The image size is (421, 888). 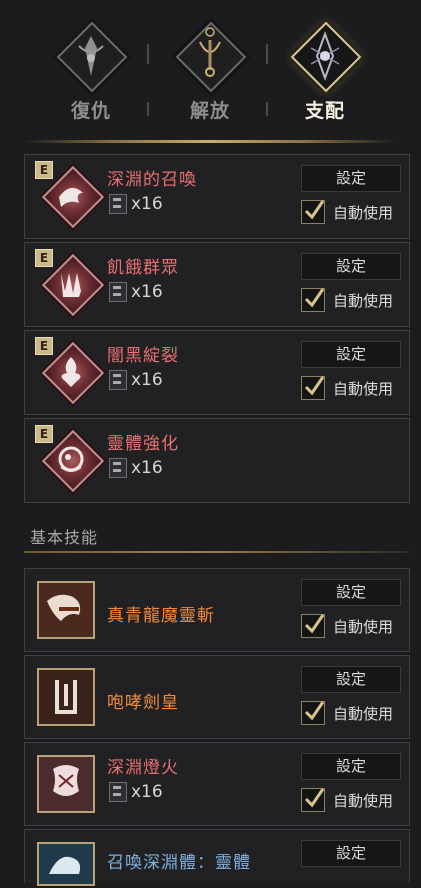 What do you see at coordinates (66, 697) in the screenshot?
I see `roaring-sword-skill-icon` at bounding box center [66, 697].